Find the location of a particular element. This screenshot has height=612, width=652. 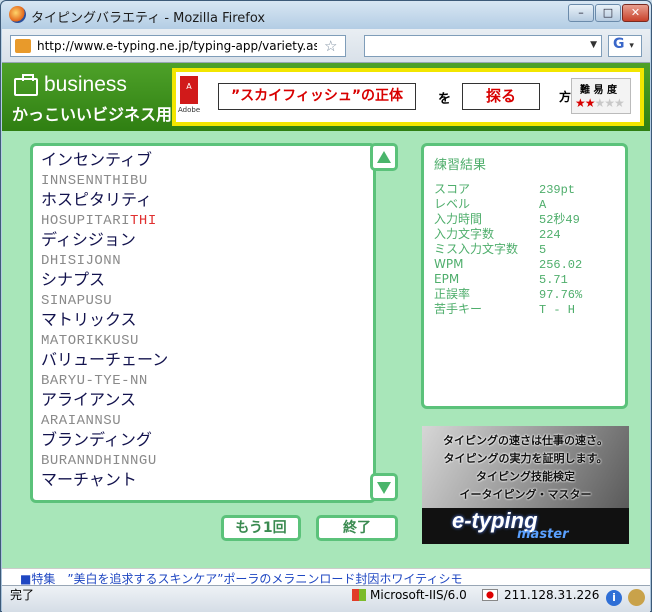

star-filled-icon: ★★ is located at coordinates (585, 103).